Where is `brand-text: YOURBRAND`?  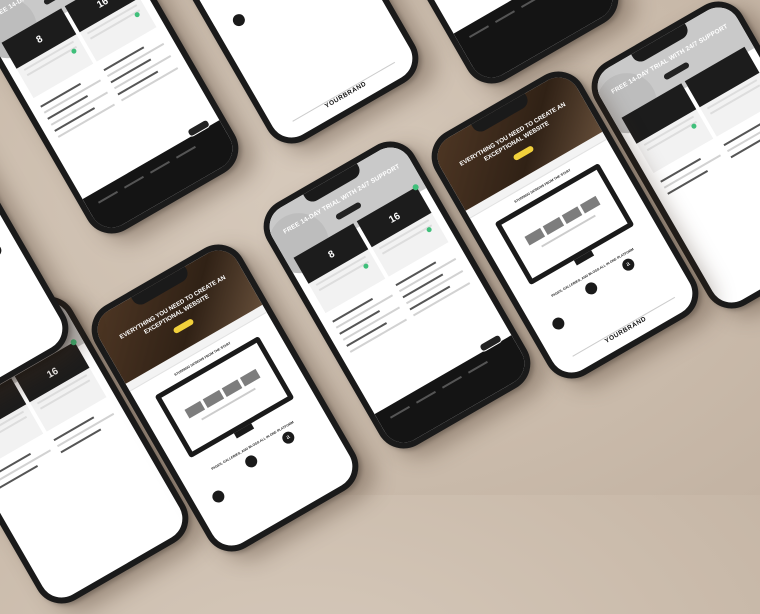 brand-text: YOURBRAND is located at coordinates (346, 96).